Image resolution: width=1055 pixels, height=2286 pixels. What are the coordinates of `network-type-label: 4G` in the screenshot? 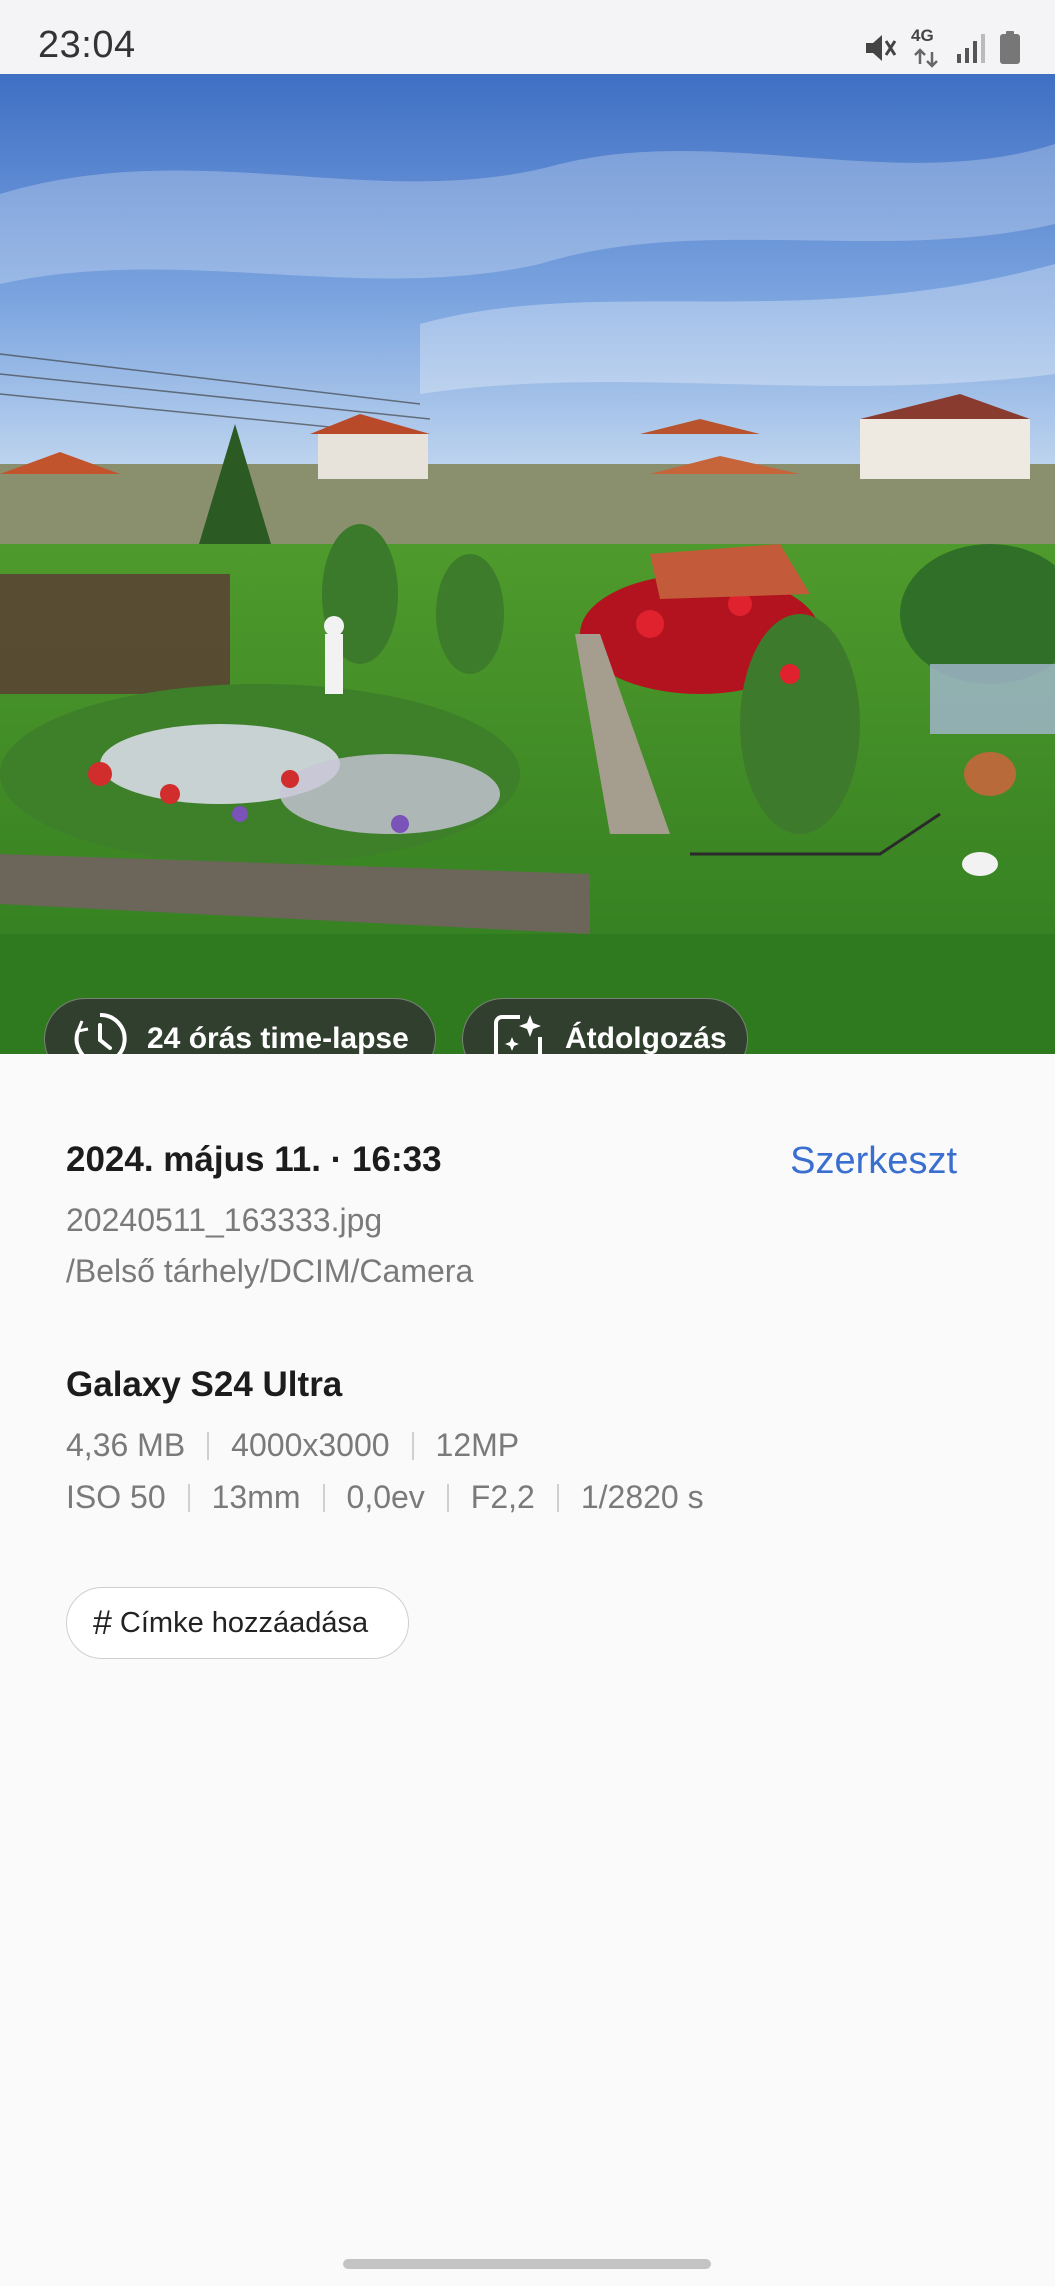 It's located at (922, 35).